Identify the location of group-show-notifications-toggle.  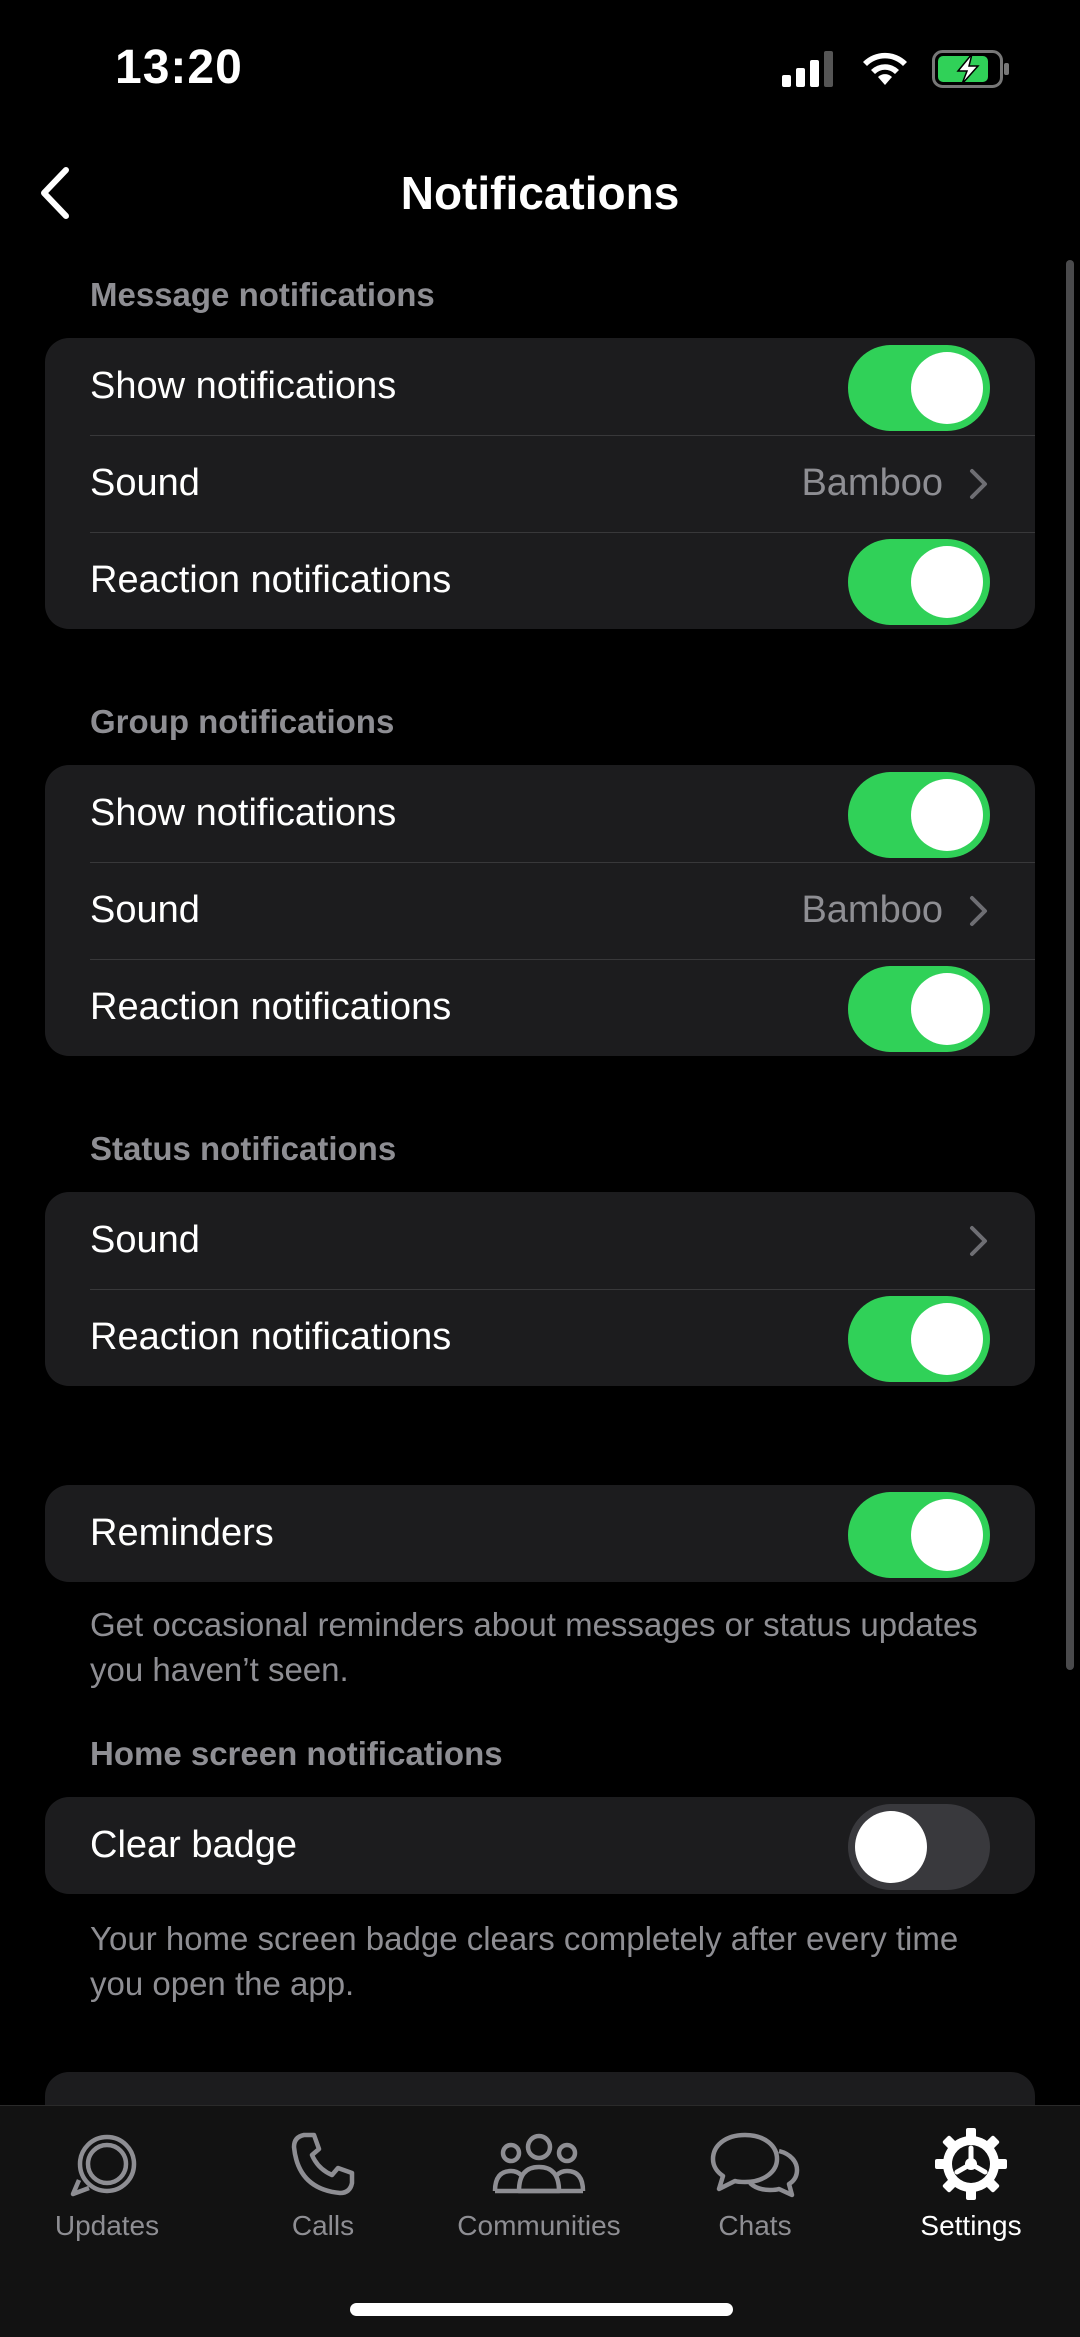
(919, 815).